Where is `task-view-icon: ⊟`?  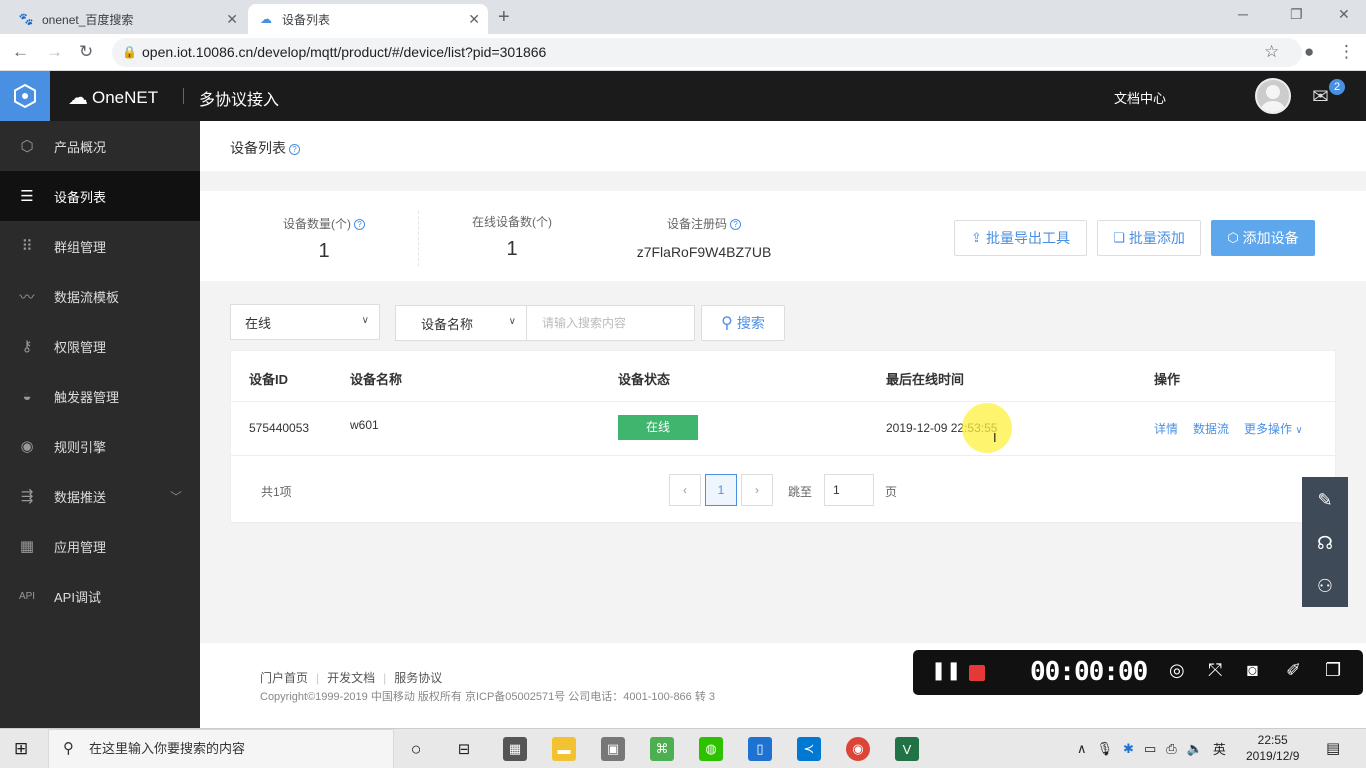
task-view-icon: ⊟ is located at coordinates (464, 749).